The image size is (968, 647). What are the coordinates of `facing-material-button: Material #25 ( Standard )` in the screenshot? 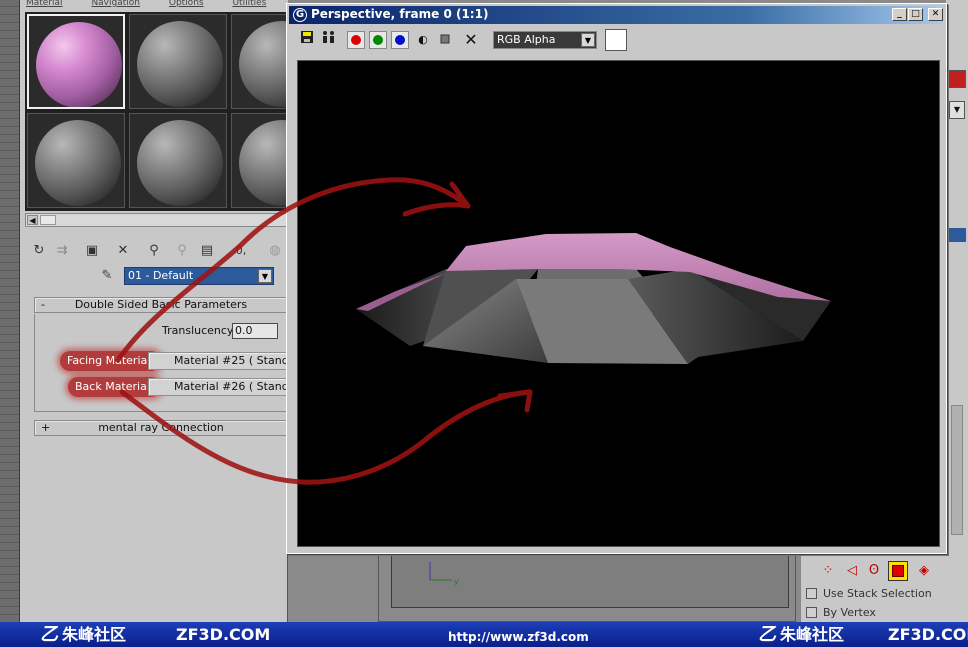 It's located at (220, 361).